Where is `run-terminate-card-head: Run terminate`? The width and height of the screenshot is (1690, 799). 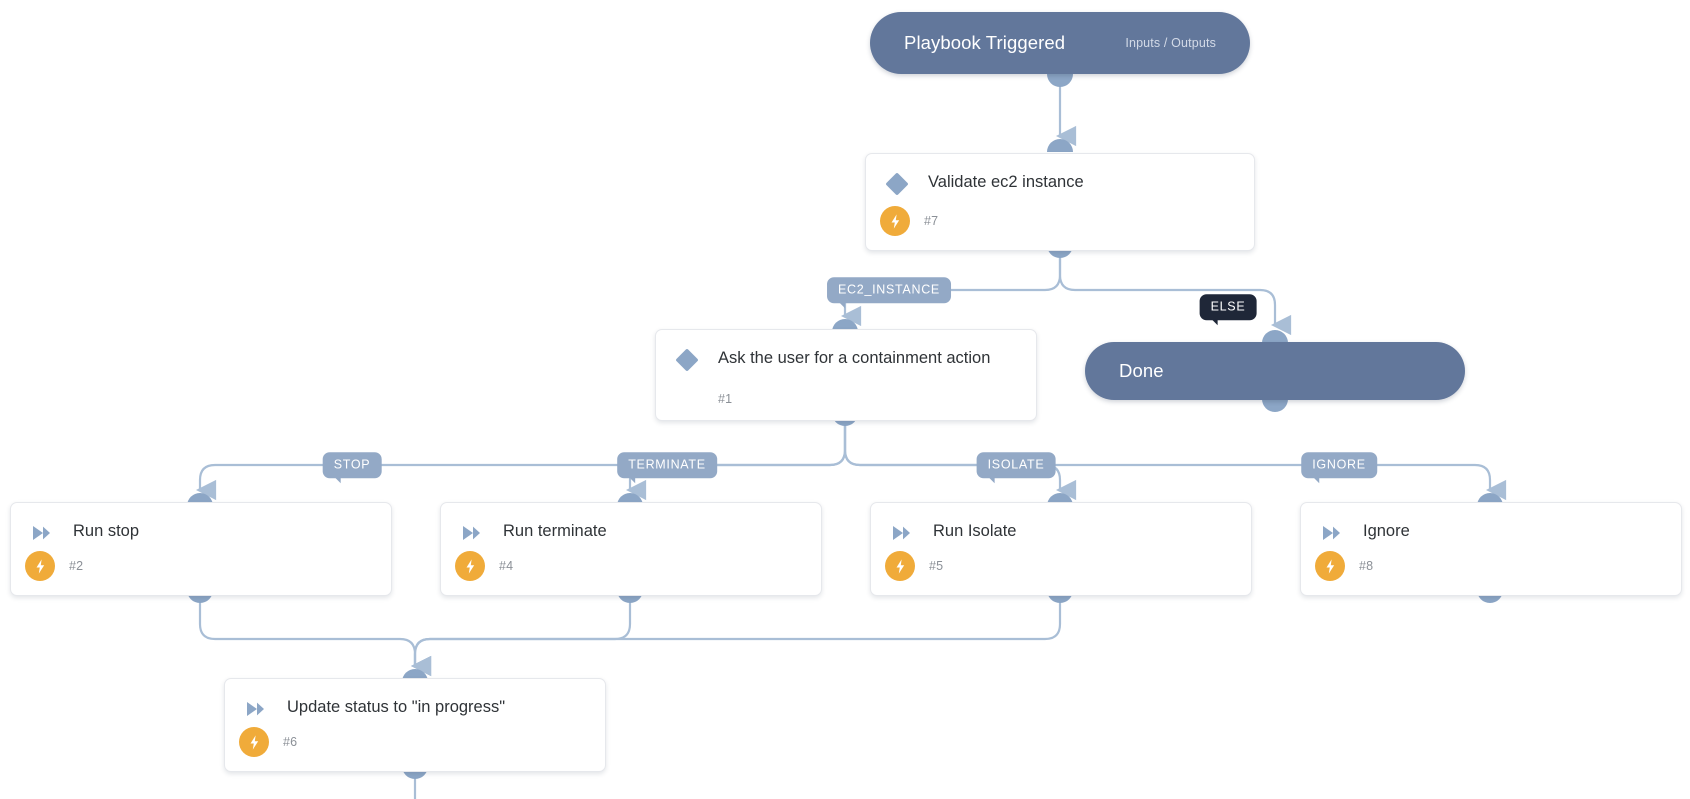
run-terminate-card-head: Run terminate is located at coordinates (631, 524).